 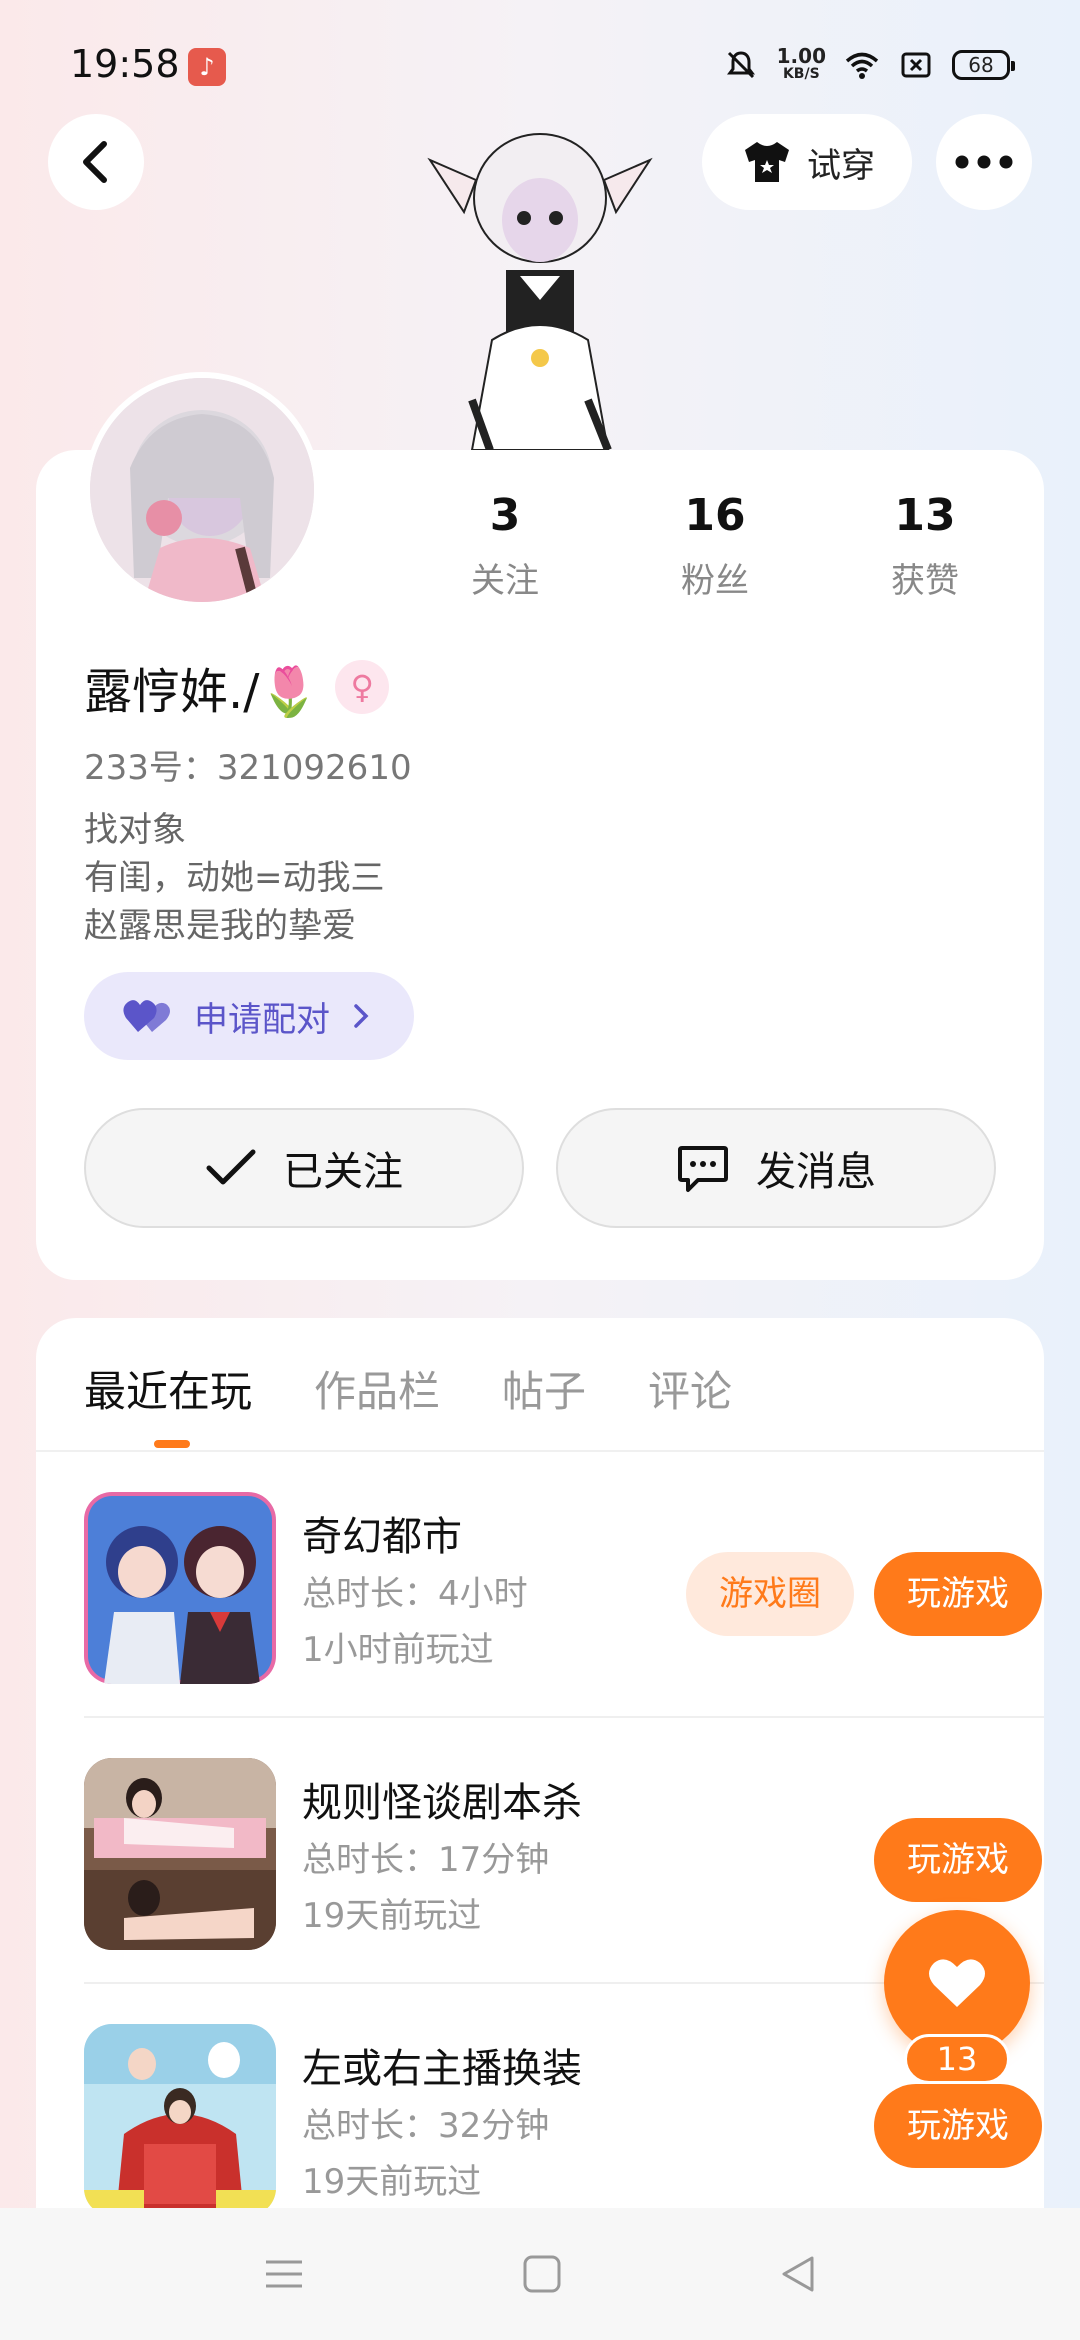 I want to click on chevron-right-icon, so click(x=361, y=1016).